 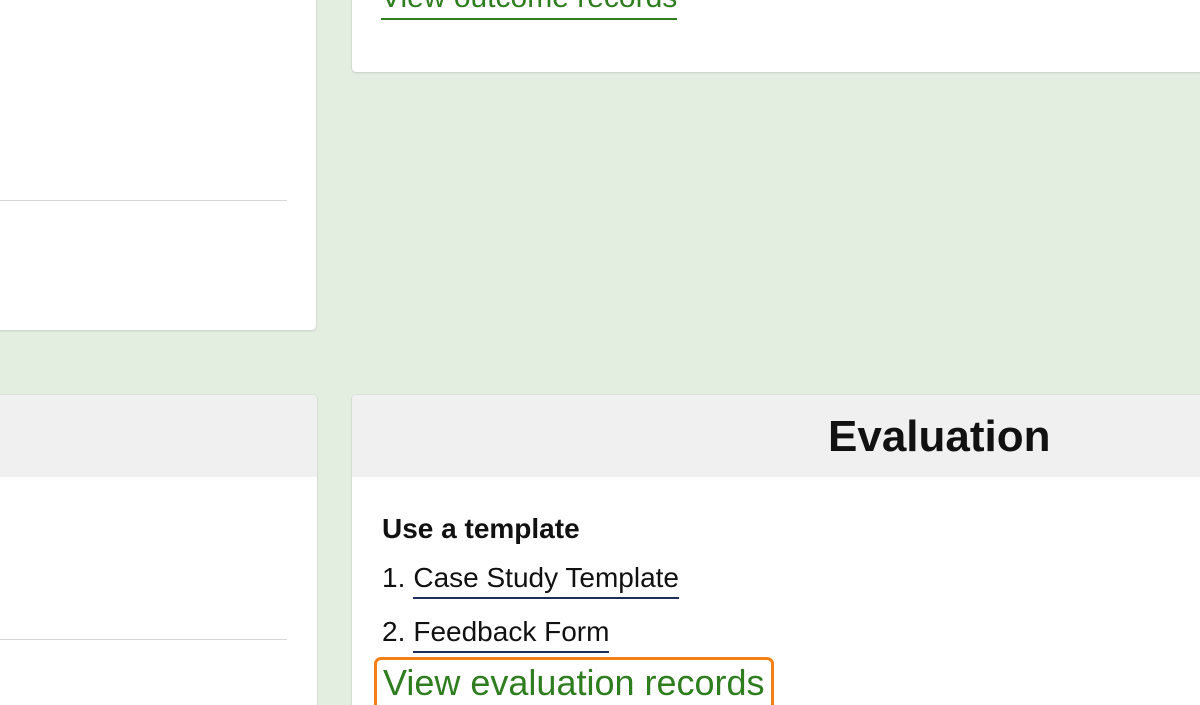 What do you see at coordinates (394, 577) in the screenshot?
I see `list-number: 1.` at bounding box center [394, 577].